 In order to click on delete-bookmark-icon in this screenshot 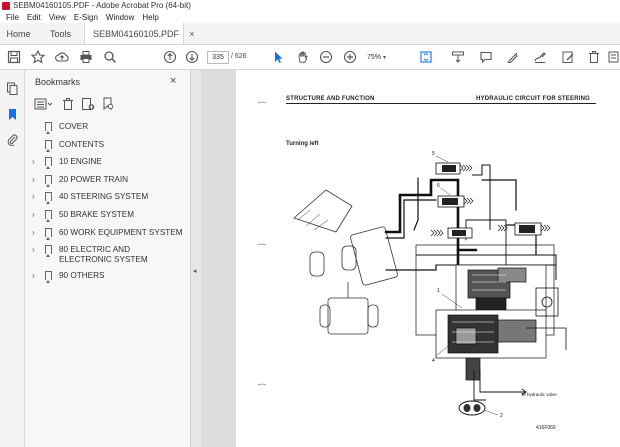, I will do `click(68, 104)`.